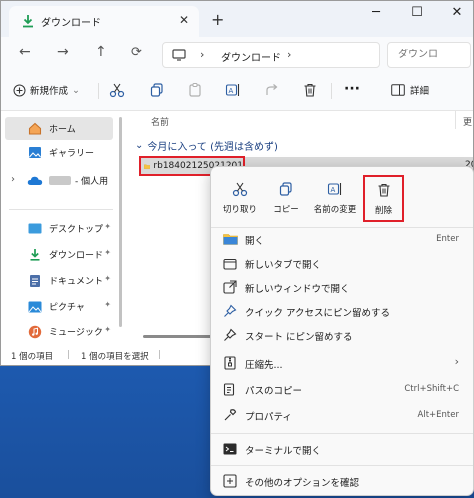  Describe the element at coordinates (46, 90) in the screenshot. I see `new-button: 新規作成 ⌄` at that location.